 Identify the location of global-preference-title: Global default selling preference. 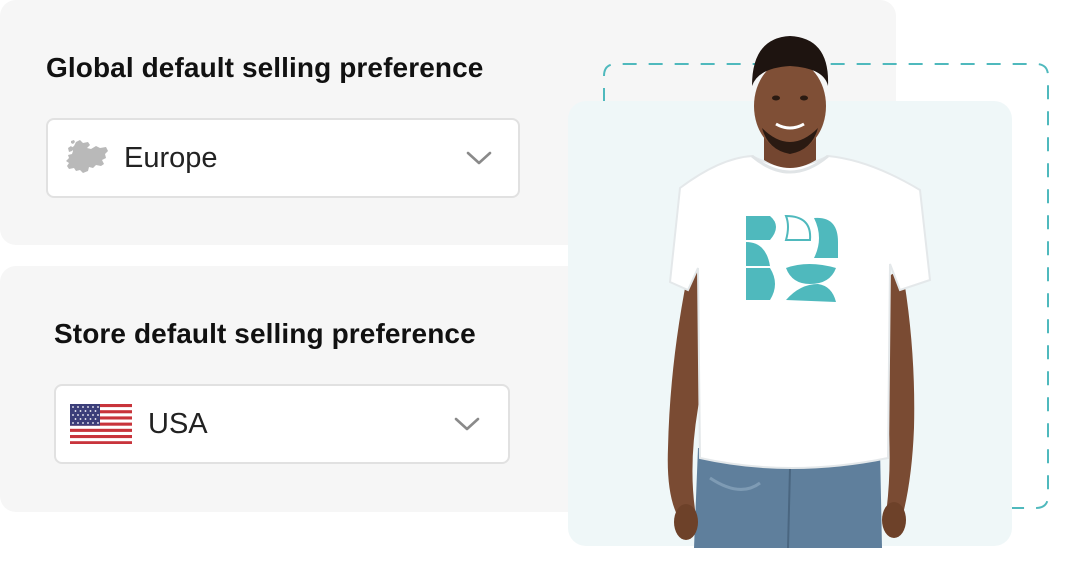
(265, 67).